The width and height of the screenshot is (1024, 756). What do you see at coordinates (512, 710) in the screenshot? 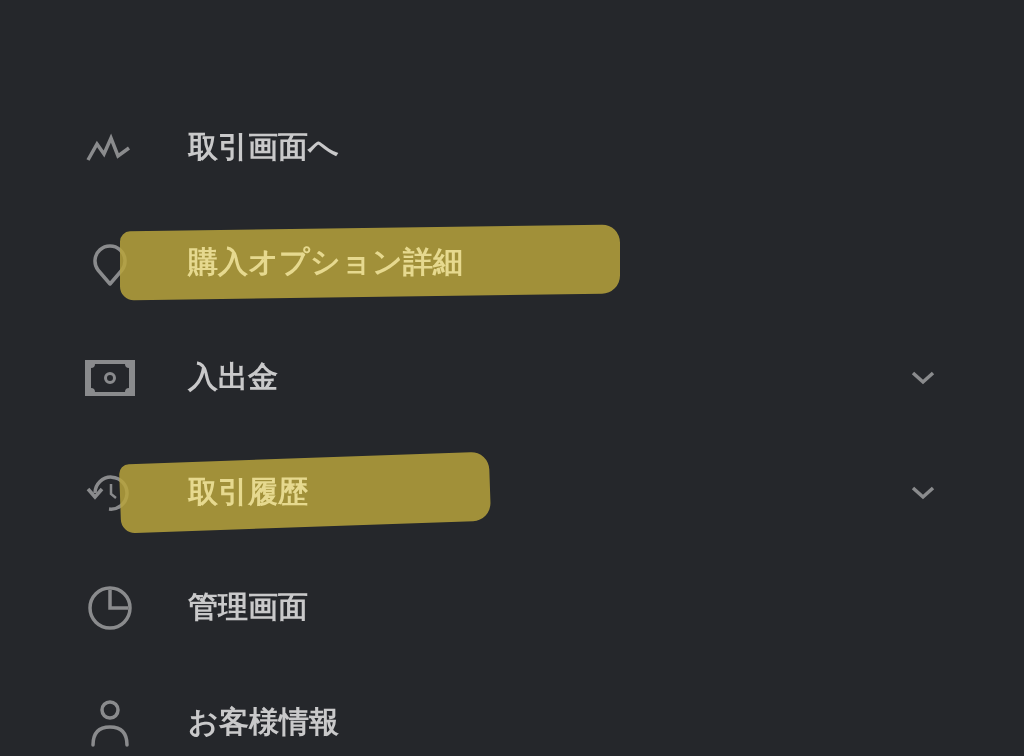
I see `menu-item: お客様情報` at bounding box center [512, 710].